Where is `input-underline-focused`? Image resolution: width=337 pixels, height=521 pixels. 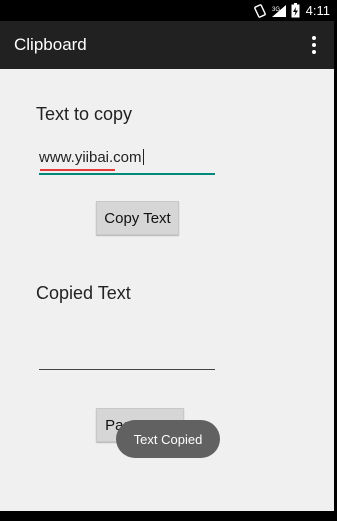
input-underline-focused is located at coordinates (127, 174).